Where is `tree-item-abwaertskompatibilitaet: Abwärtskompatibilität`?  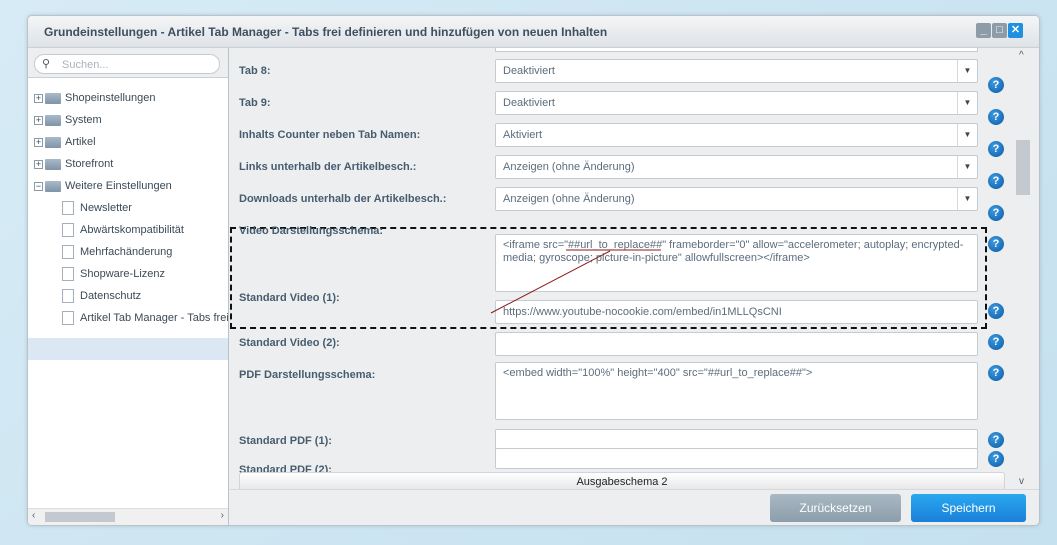 tree-item-abwaertskompatibilitaet: Abwärtskompatibilität is located at coordinates (123, 230).